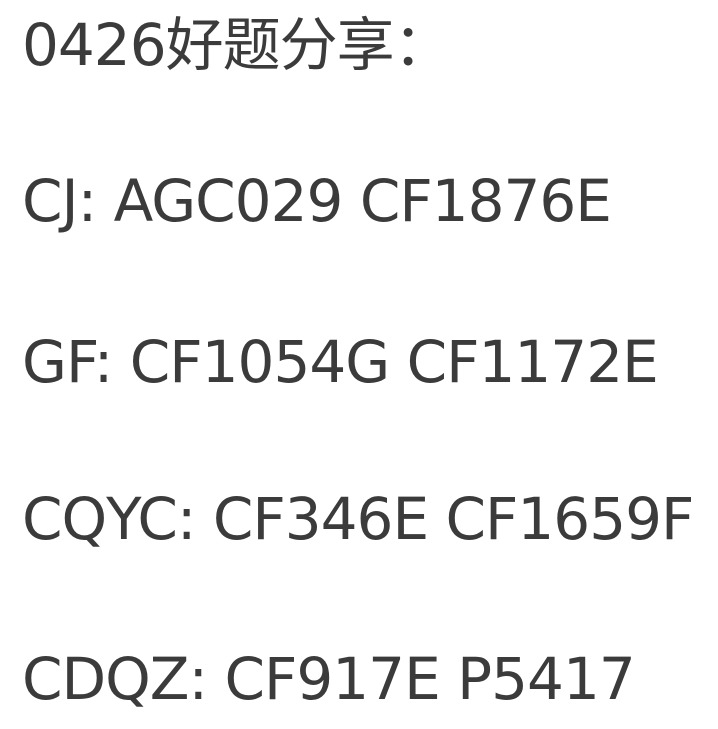 This screenshot has width=718, height=729. I want to click on document-heading: 0426好题分享：, so click(237, 45).